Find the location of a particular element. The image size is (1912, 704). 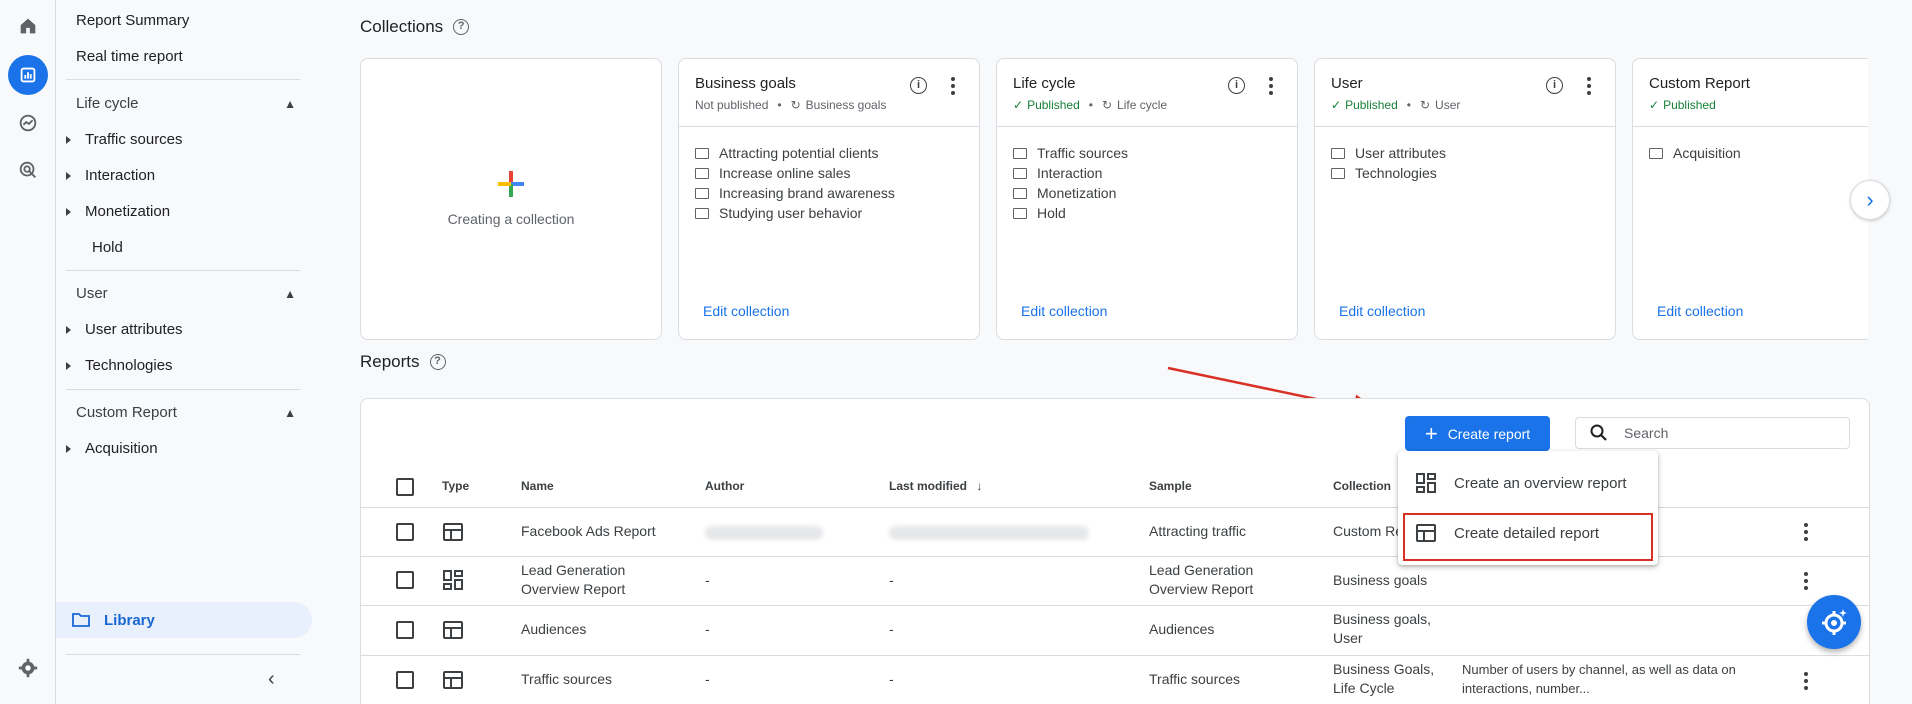

search-icon is located at coordinates (1598, 432).